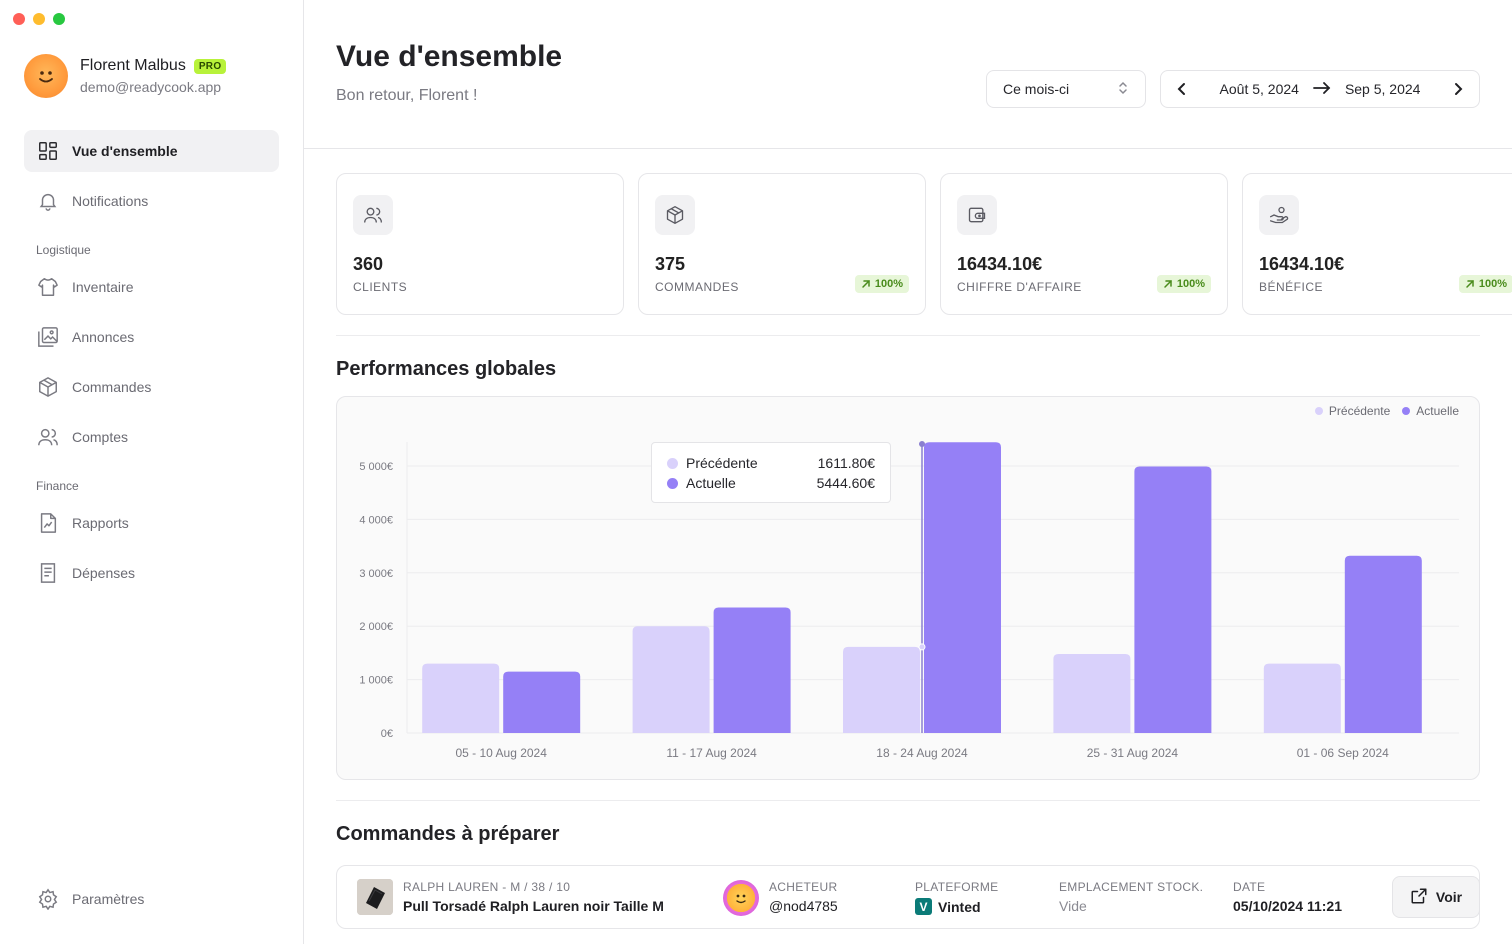 Image resolution: width=1512 pixels, height=944 pixels. Describe the element at coordinates (533, 906) in the screenshot. I see `product-name: Pull Torsadé Ralph Lauren noir Taille M` at that location.